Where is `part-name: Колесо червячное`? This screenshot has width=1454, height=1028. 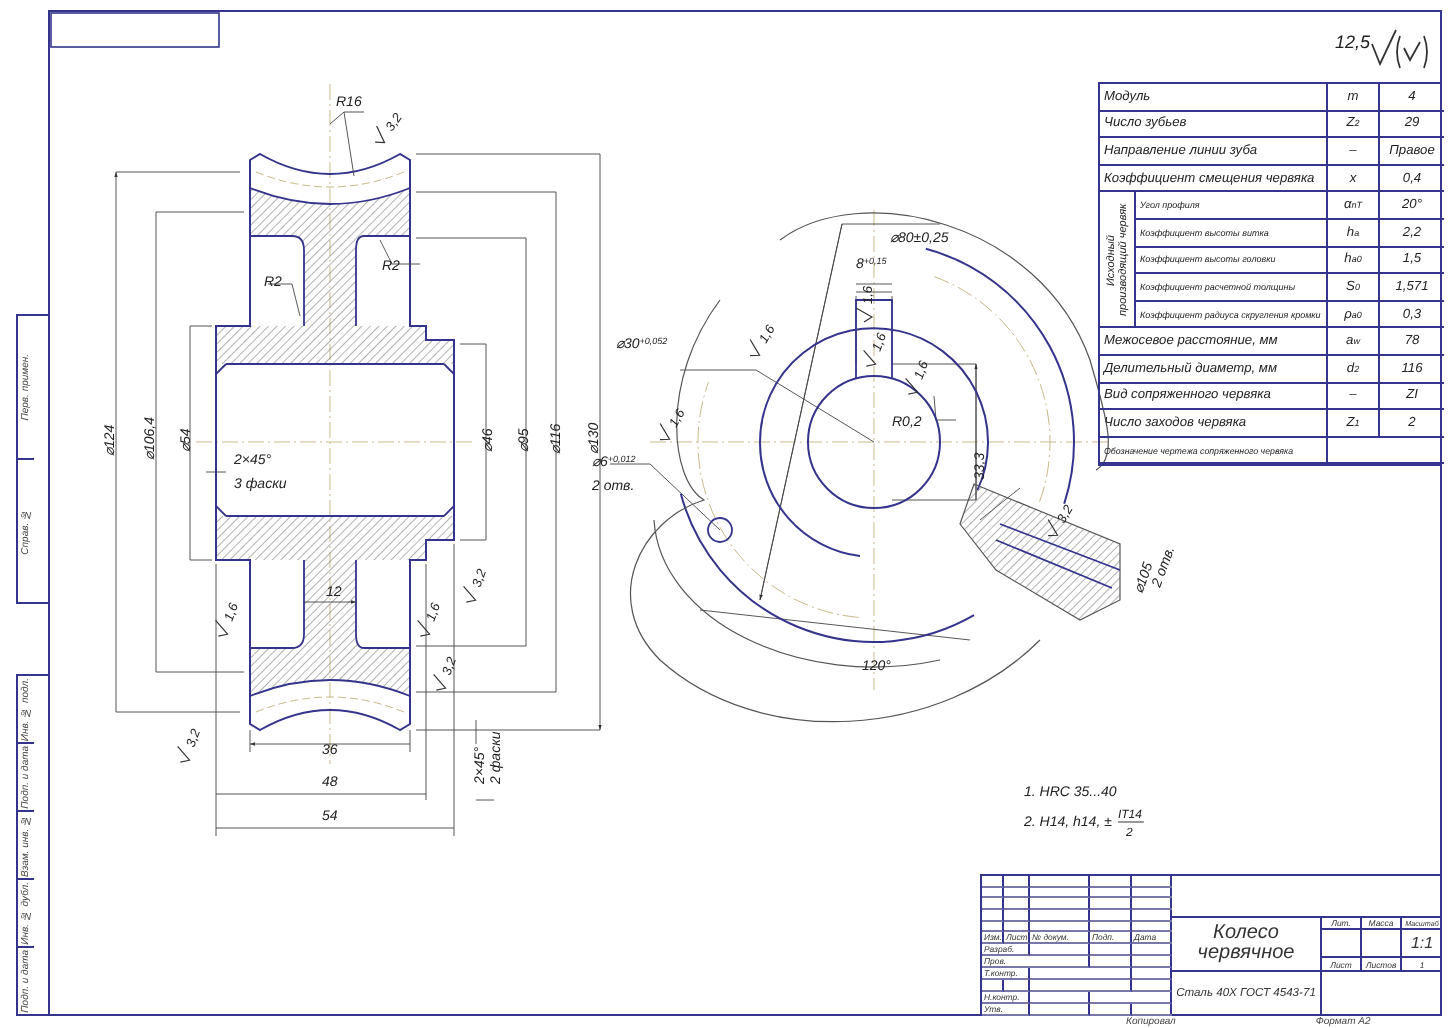
part-name: Колесо червячное is located at coordinates (1246, 944).